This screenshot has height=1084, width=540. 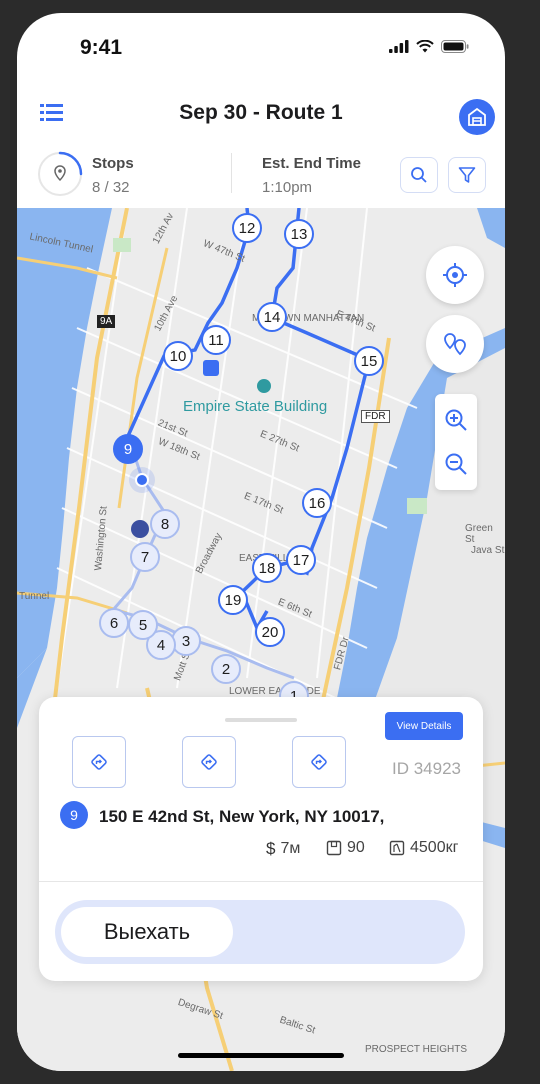 I want to click on route-pins-button, so click(x=455, y=344).